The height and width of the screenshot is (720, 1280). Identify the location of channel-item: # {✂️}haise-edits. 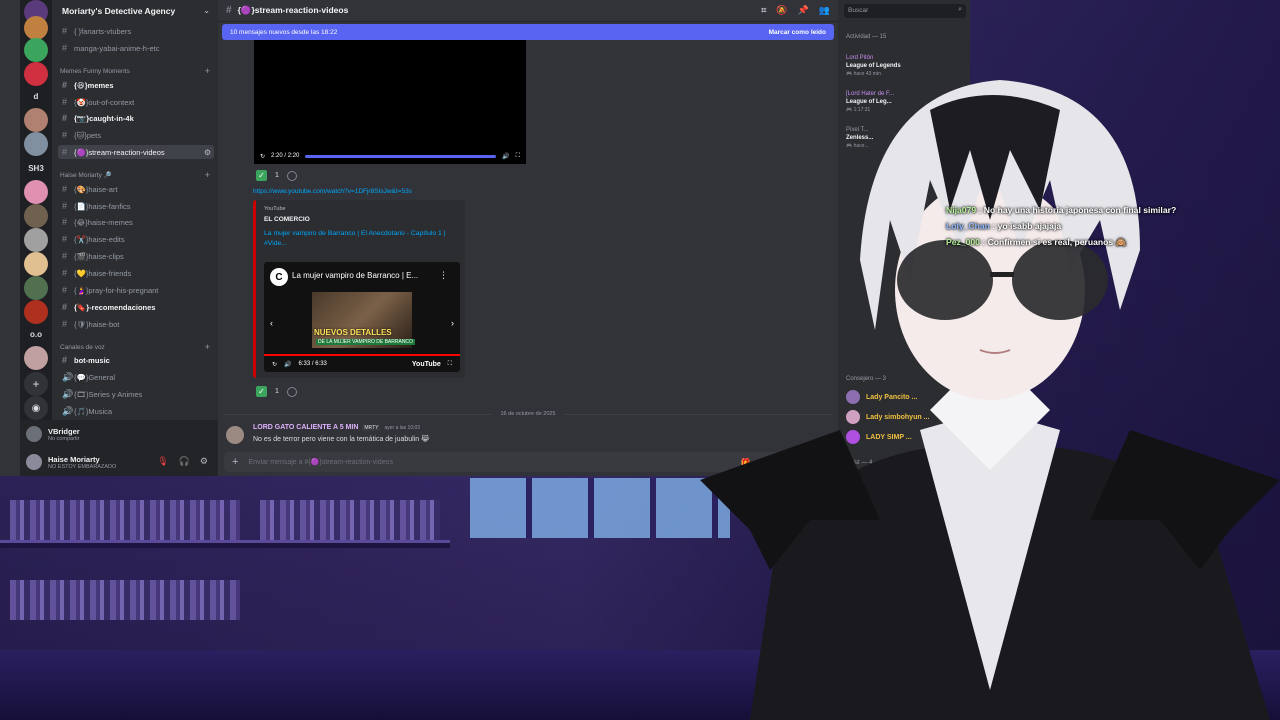
(136, 239).